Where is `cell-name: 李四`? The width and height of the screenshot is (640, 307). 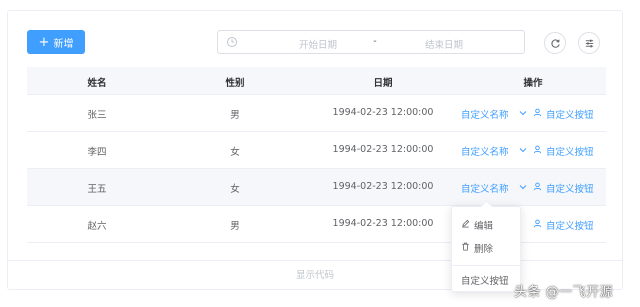
cell-name: 李四 is located at coordinates (97, 152).